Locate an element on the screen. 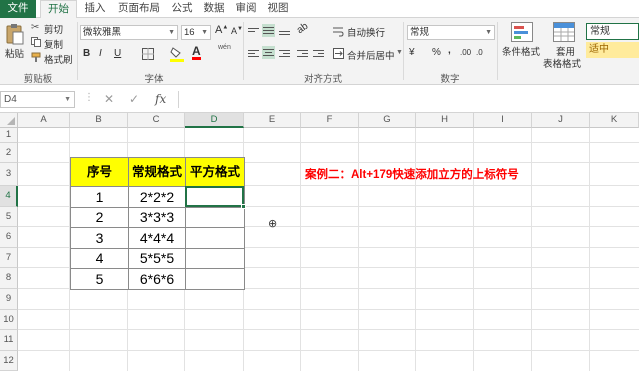  shrink-font-icon: A▼ is located at coordinates (237, 31).